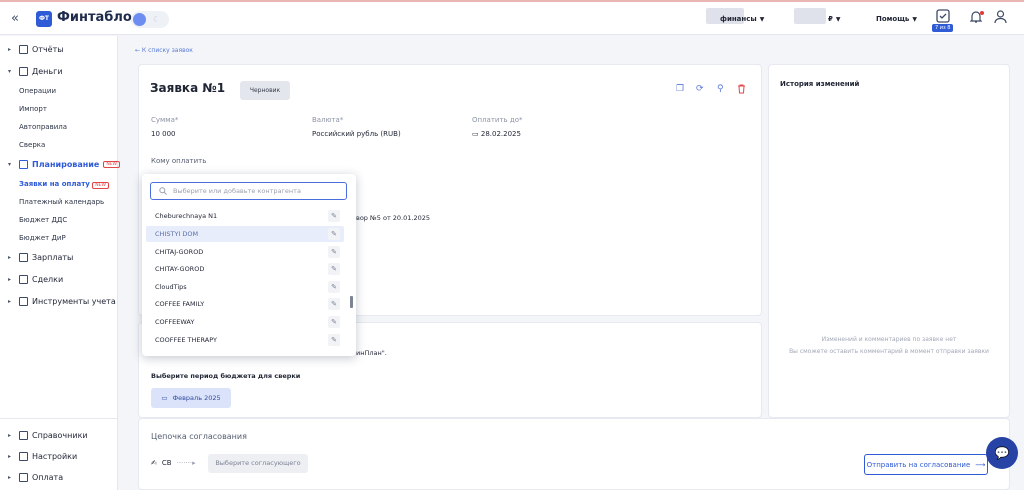 Image resolution: width=1024 pixels, height=490 pixels. I want to click on select-approver-button: Выберите согласующего, so click(258, 463).